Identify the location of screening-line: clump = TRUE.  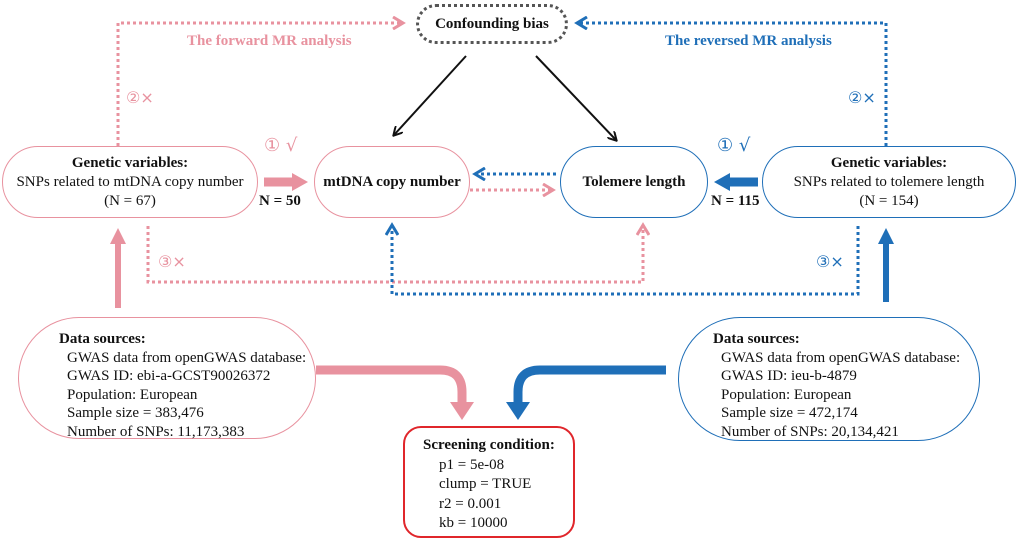
(485, 484).